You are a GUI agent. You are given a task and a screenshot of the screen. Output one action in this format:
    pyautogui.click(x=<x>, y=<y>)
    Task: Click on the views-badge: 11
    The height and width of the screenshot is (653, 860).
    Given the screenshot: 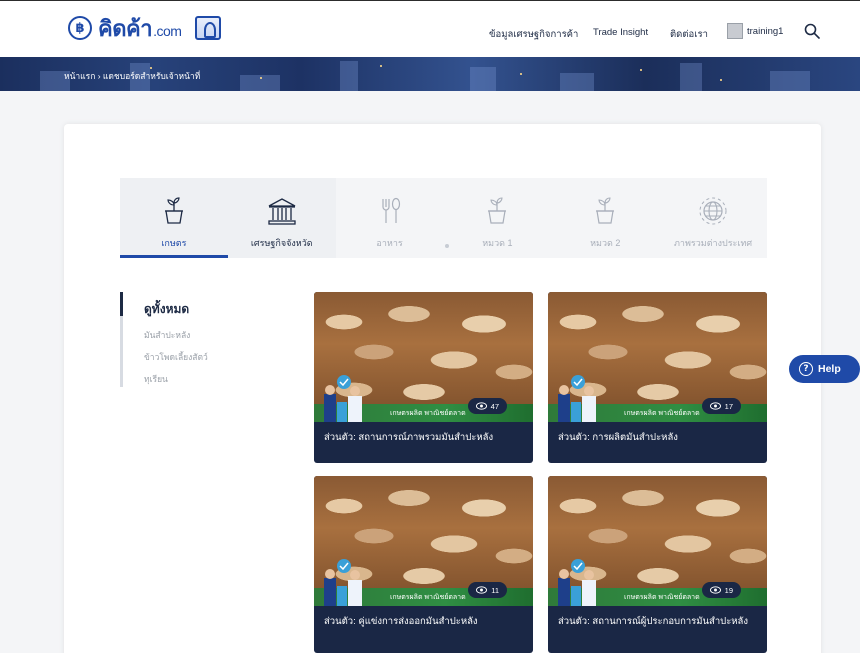 What is the action you would take?
    pyautogui.click(x=487, y=590)
    